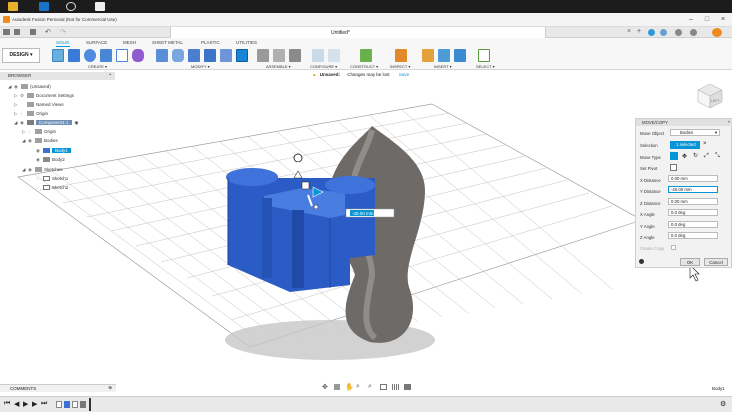  I want to click on timeline-sketch1-icon, so click(59, 404).